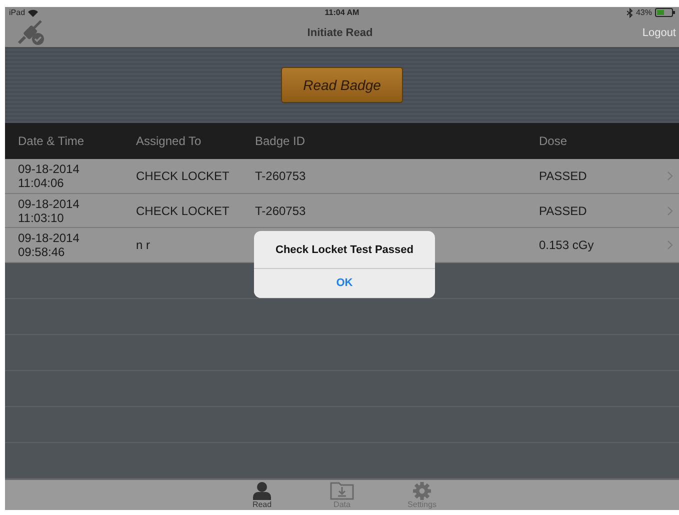  I want to click on table-cell-text: n r, so click(143, 245).